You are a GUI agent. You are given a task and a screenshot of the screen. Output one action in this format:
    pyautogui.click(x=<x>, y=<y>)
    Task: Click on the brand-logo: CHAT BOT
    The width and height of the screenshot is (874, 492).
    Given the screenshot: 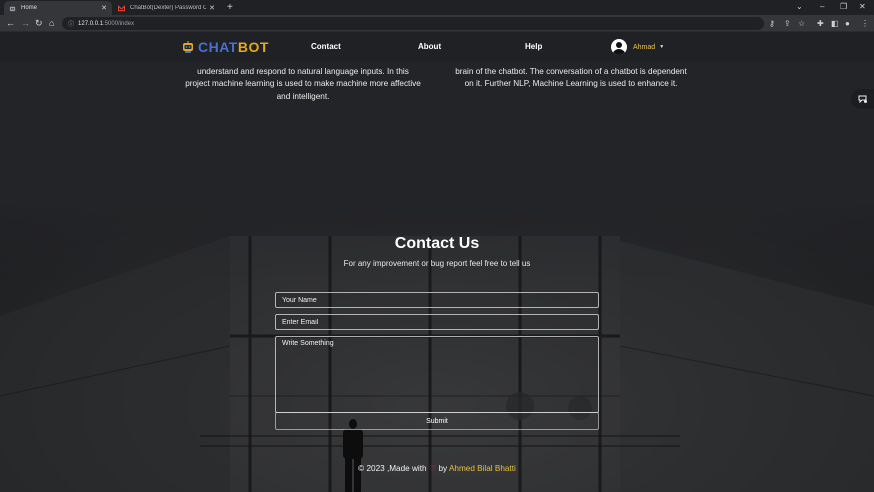 What is the action you would take?
    pyautogui.click(x=225, y=47)
    